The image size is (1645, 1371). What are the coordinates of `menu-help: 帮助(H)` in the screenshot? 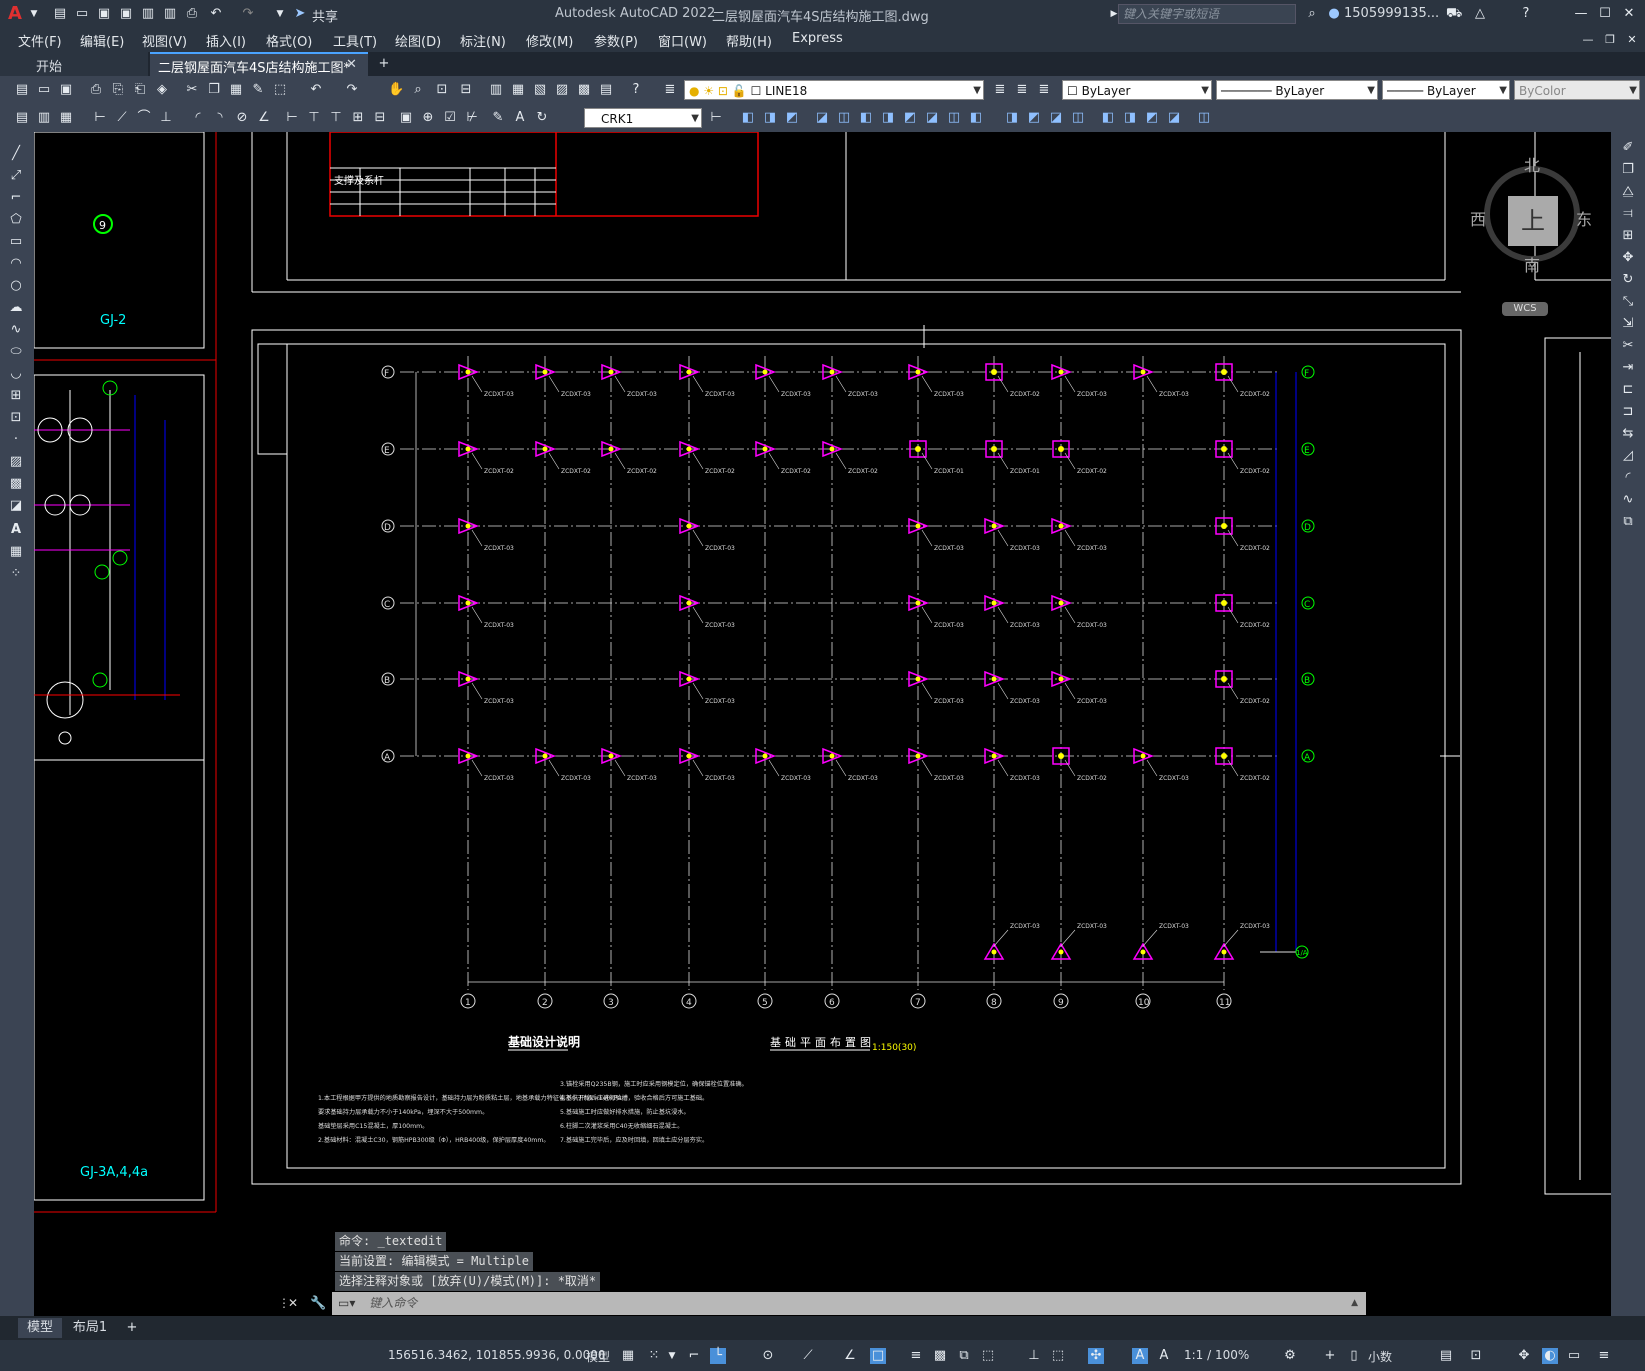 It's located at (749, 40).